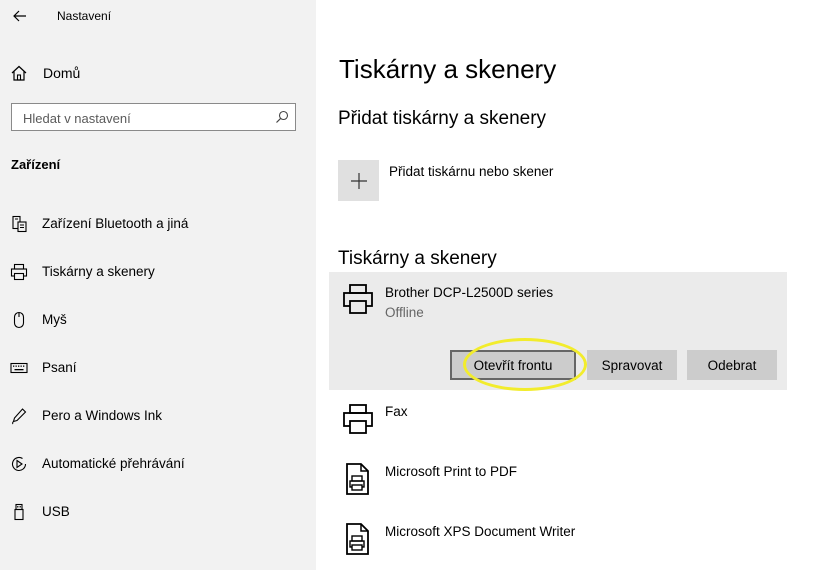 The width and height of the screenshot is (824, 570). I want to click on sidebar-item-label: Zařízení Bluetooth a jiná, so click(115, 223).